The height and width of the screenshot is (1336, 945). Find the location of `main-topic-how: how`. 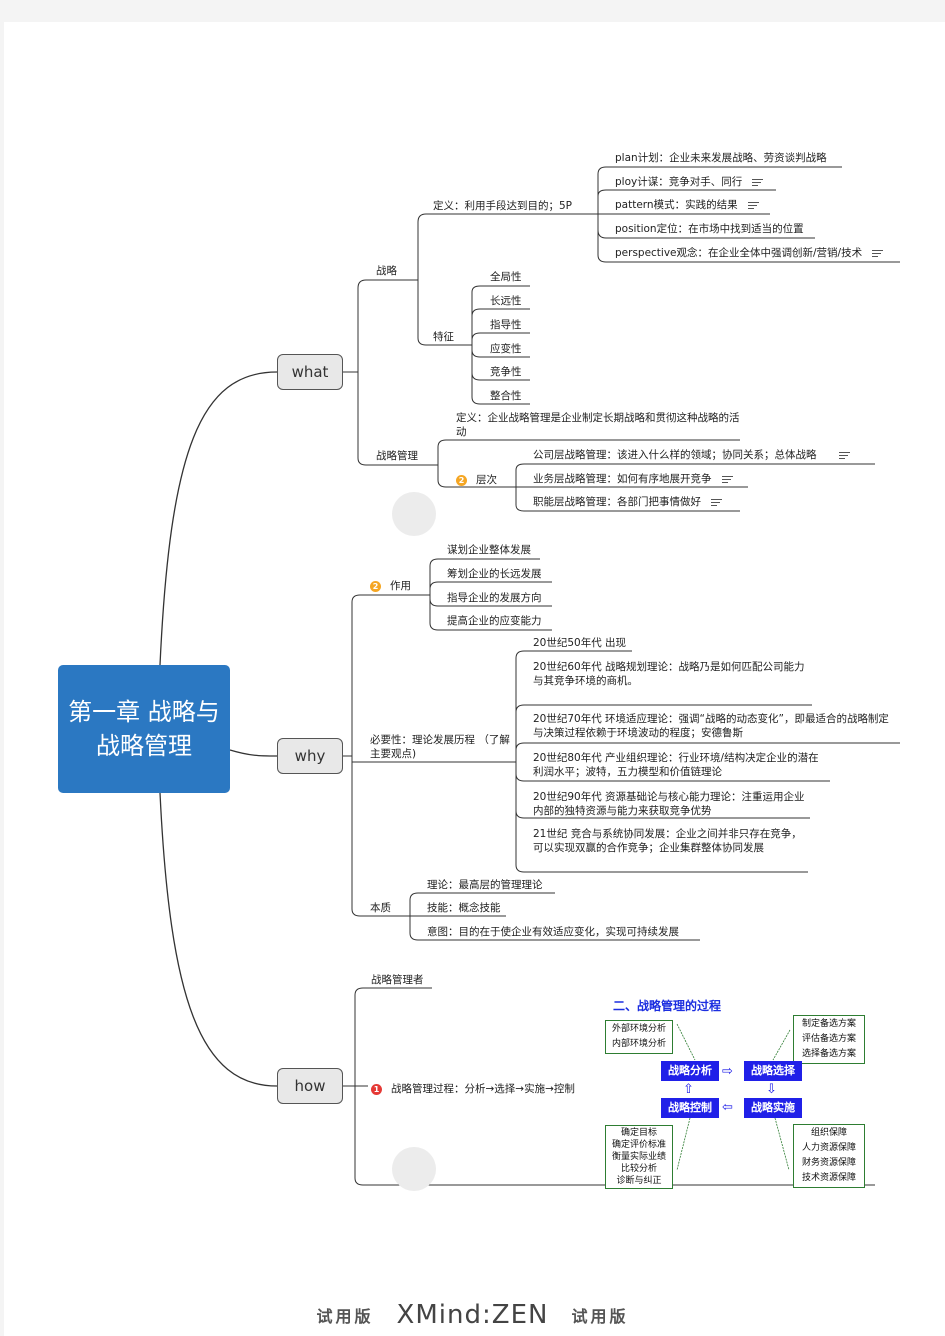

main-topic-how: how is located at coordinates (310, 1086).